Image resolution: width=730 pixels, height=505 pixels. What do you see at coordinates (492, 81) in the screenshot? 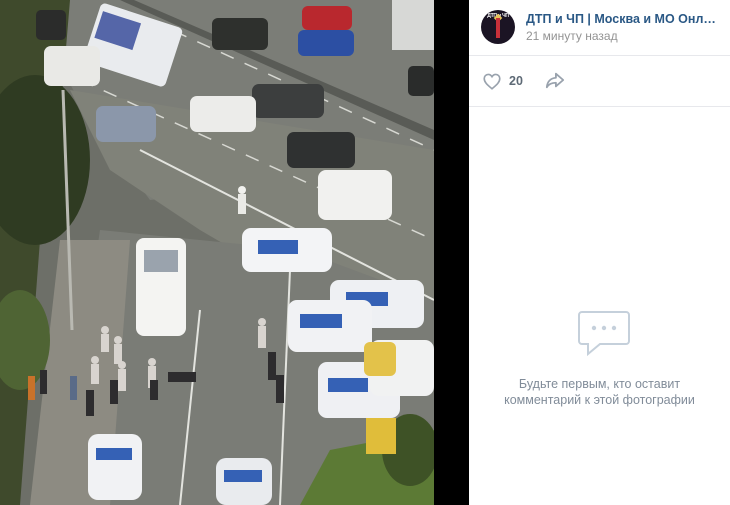
I see `heart-icon` at bounding box center [492, 81].